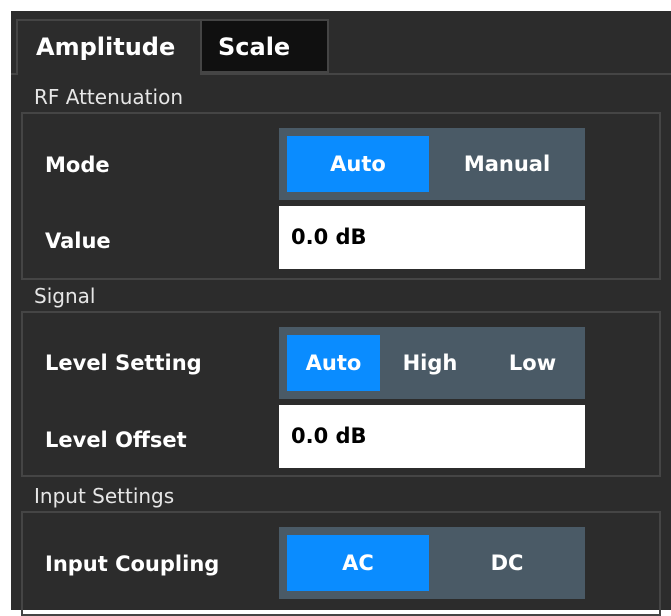  What do you see at coordinates (507, 164) in the screenshot?
I see `mode-manual-button: Manual` at bounding box center [507, 164].